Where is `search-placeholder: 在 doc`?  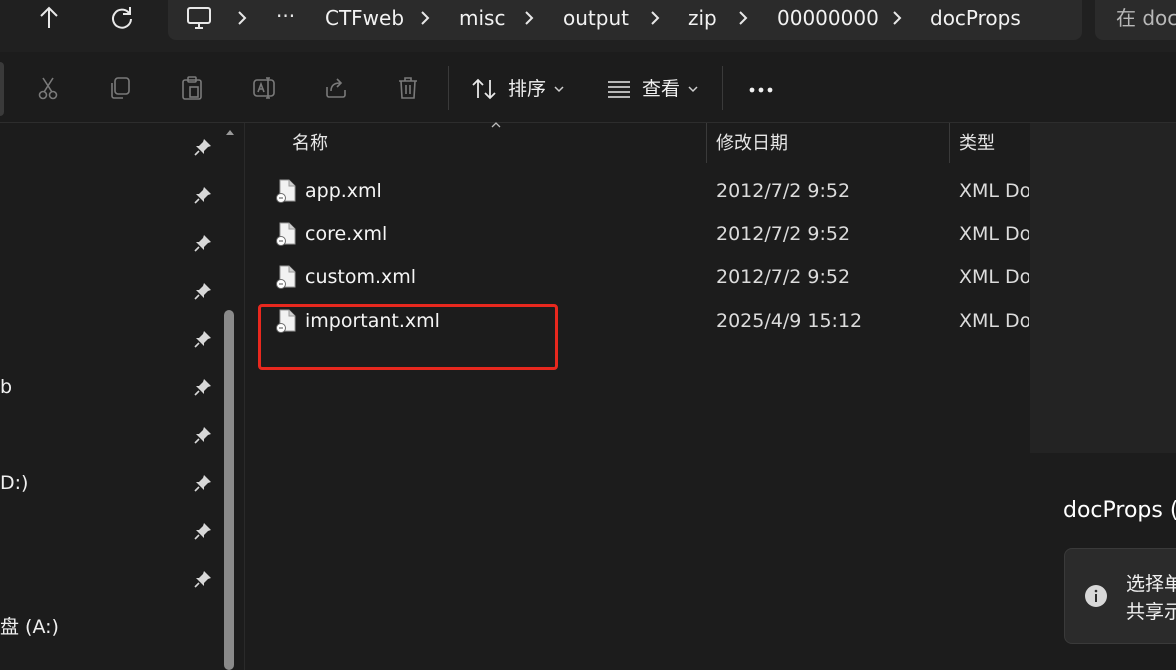 search-placeholder: 在 doc is located at coordinates (1146, 18).